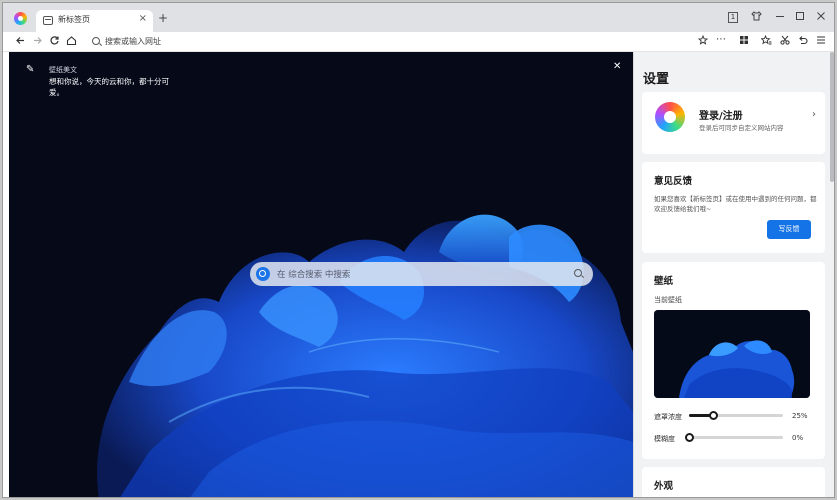  Describe the element at coordinates (785, 42) in the screenshot. I see `scissors-icon` at that location.